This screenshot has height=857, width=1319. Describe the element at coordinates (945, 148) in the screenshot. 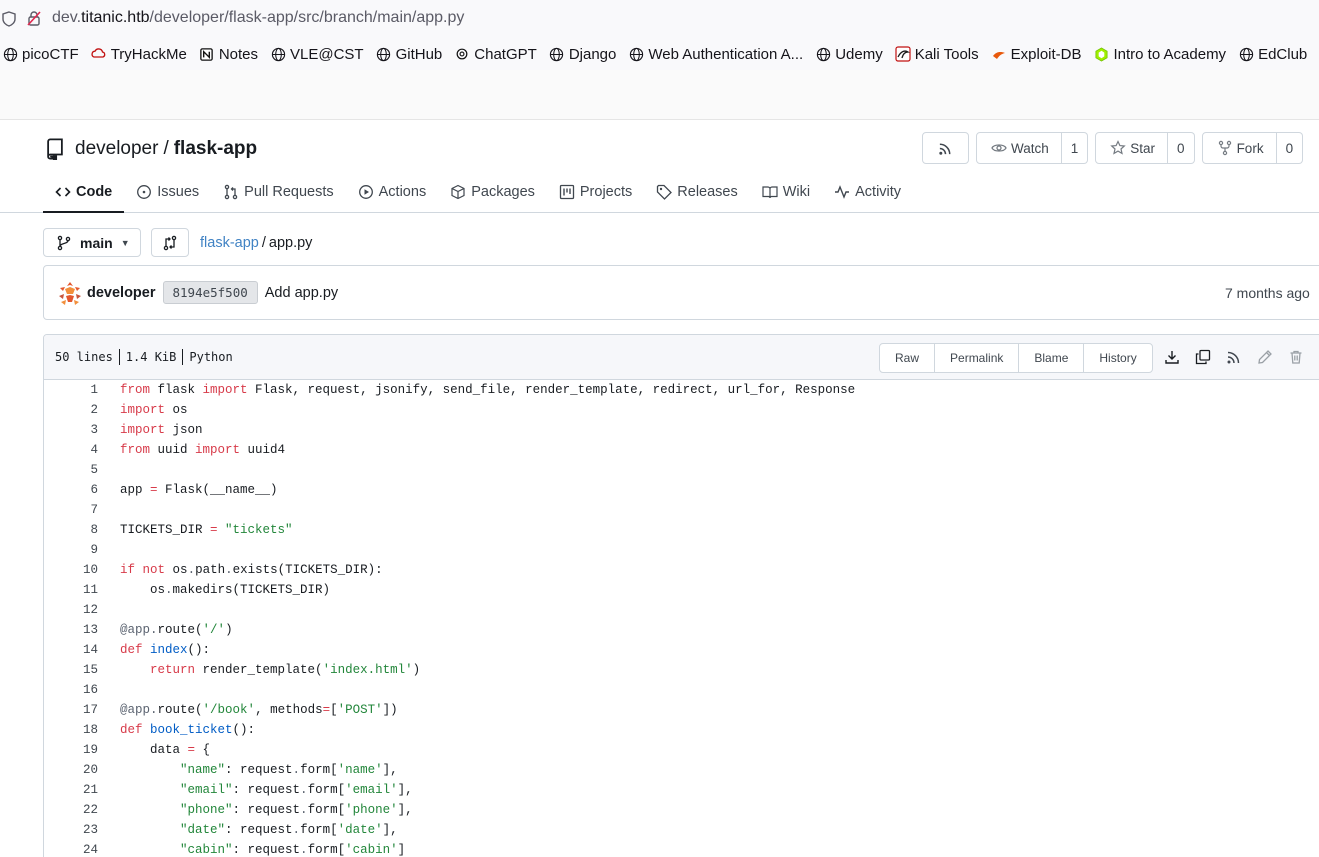

I see `rss-feed-button` at that location.